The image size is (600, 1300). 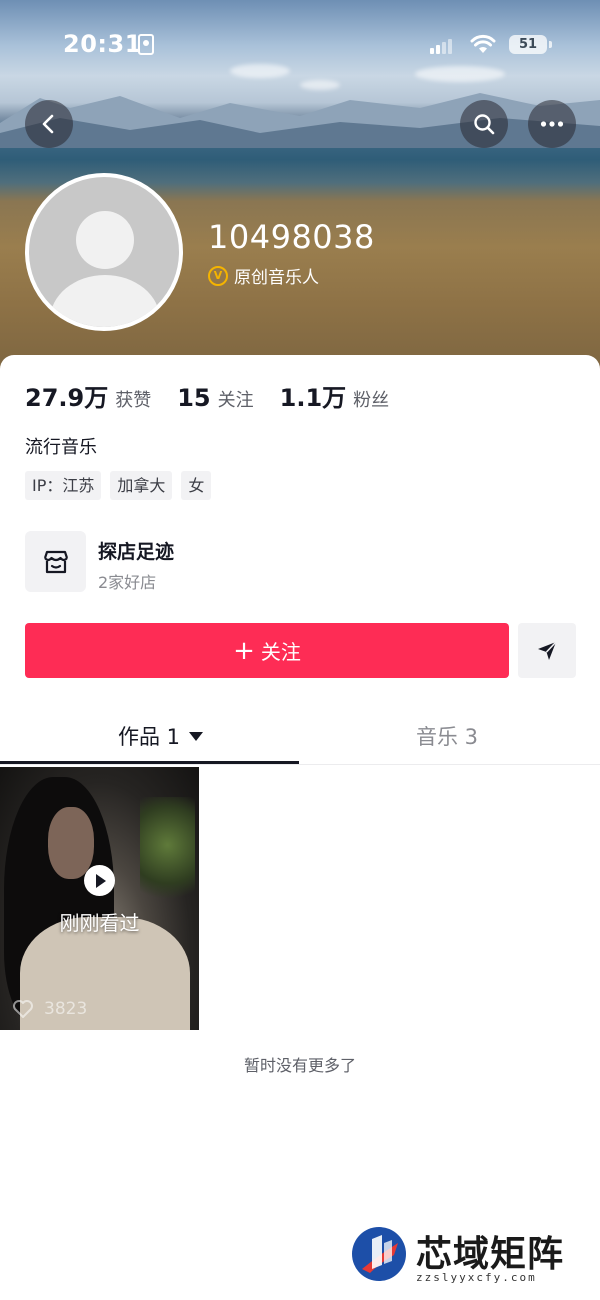 I want to click on back-icon, so click(x=48, y=124).